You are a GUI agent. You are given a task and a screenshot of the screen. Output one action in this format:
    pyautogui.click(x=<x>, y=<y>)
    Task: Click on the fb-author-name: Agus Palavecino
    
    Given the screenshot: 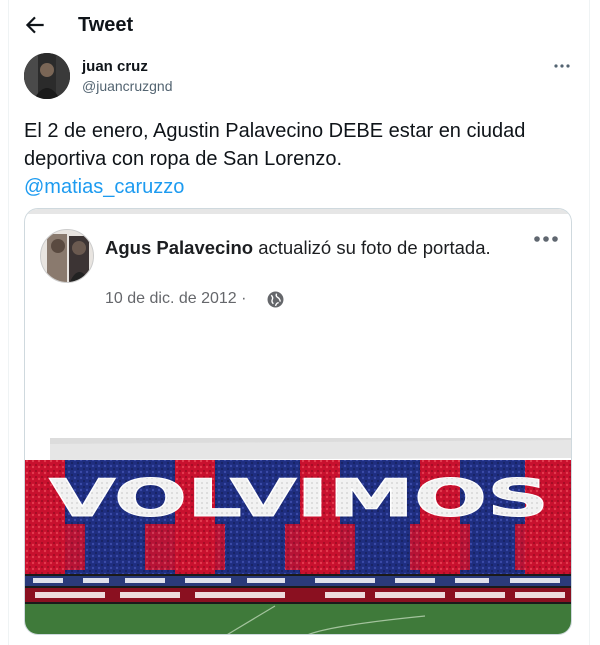 What is the action you would take?
    pyautogui.click(x=179, y=247)
    